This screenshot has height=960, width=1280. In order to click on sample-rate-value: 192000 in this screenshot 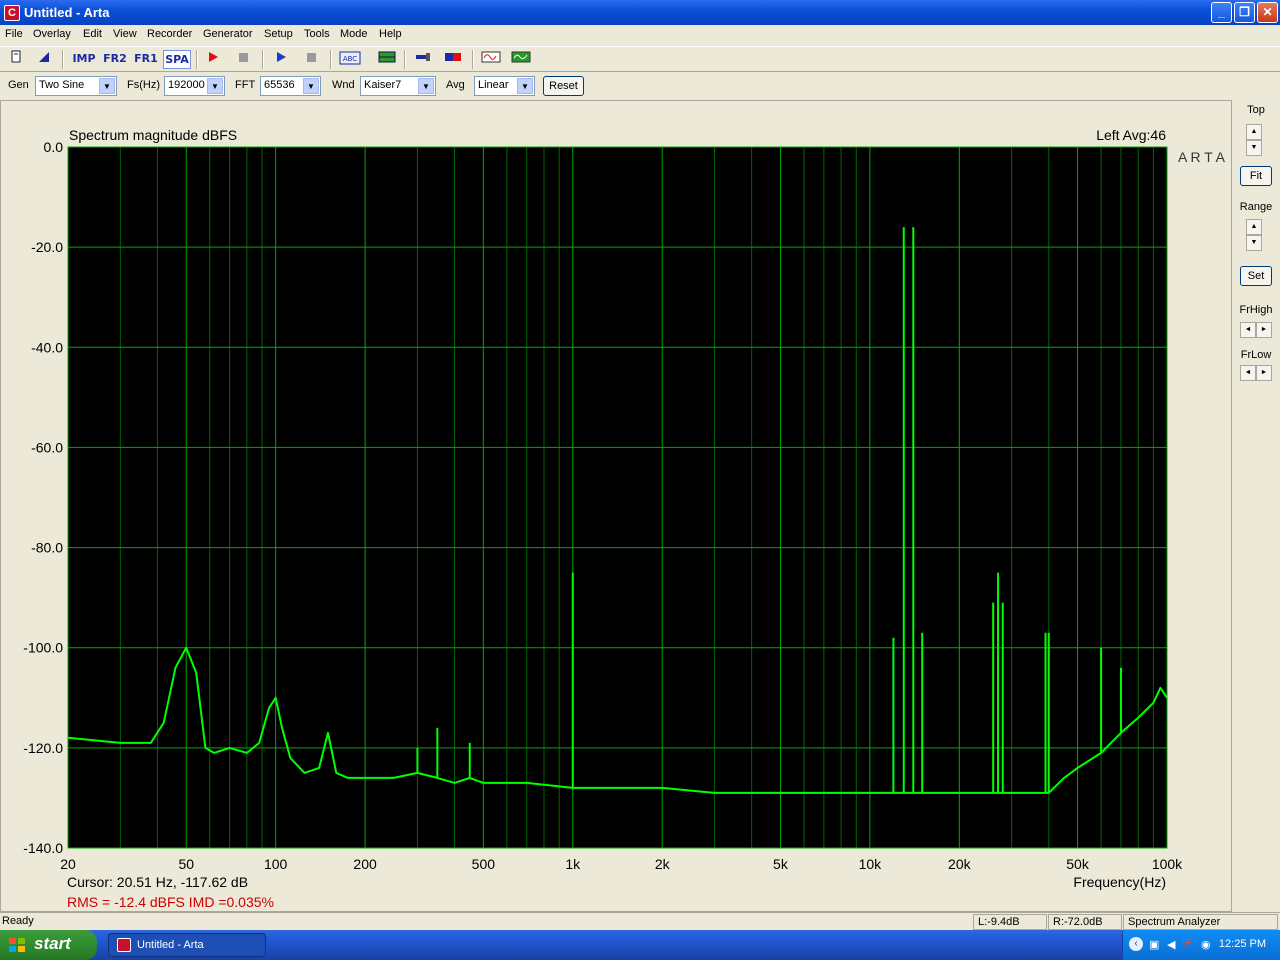, I will do `click(186, 85)`.